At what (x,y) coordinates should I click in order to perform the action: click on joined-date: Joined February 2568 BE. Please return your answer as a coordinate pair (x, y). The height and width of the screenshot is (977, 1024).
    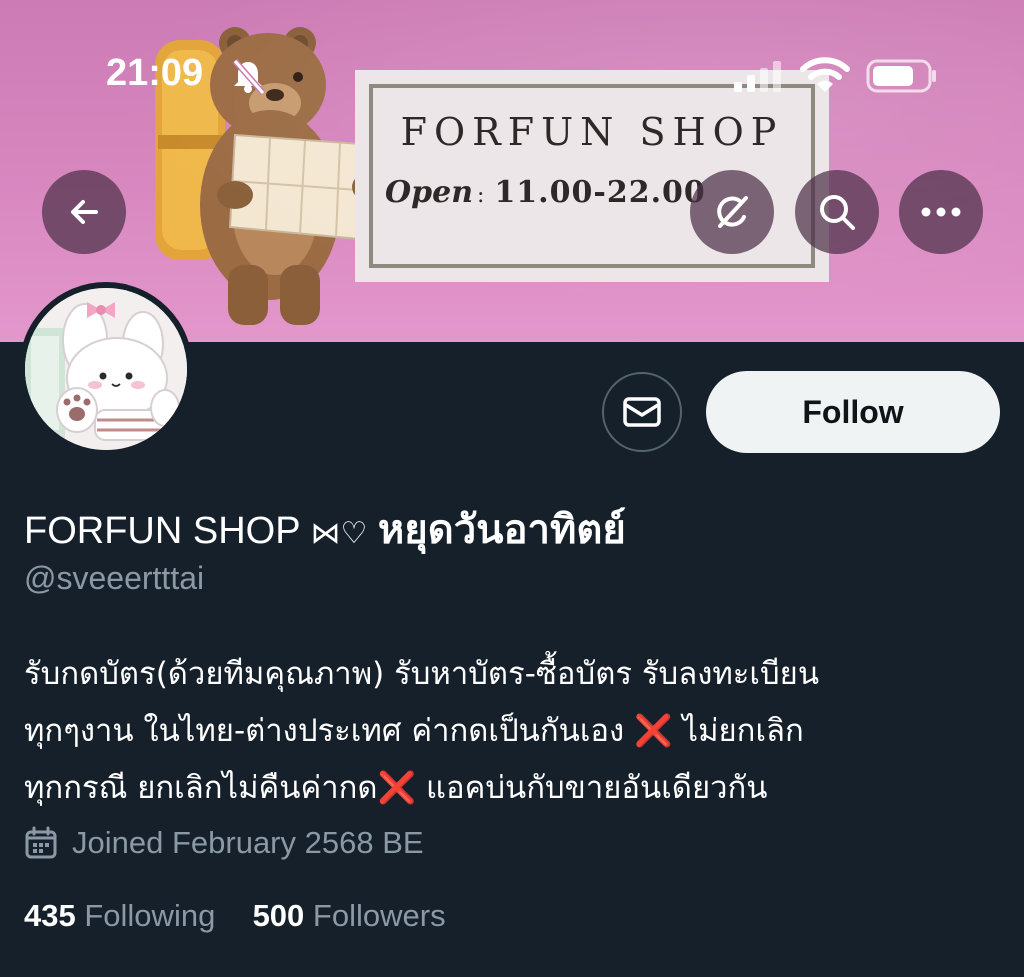
    Looking at the image, I should click on (224, 843).